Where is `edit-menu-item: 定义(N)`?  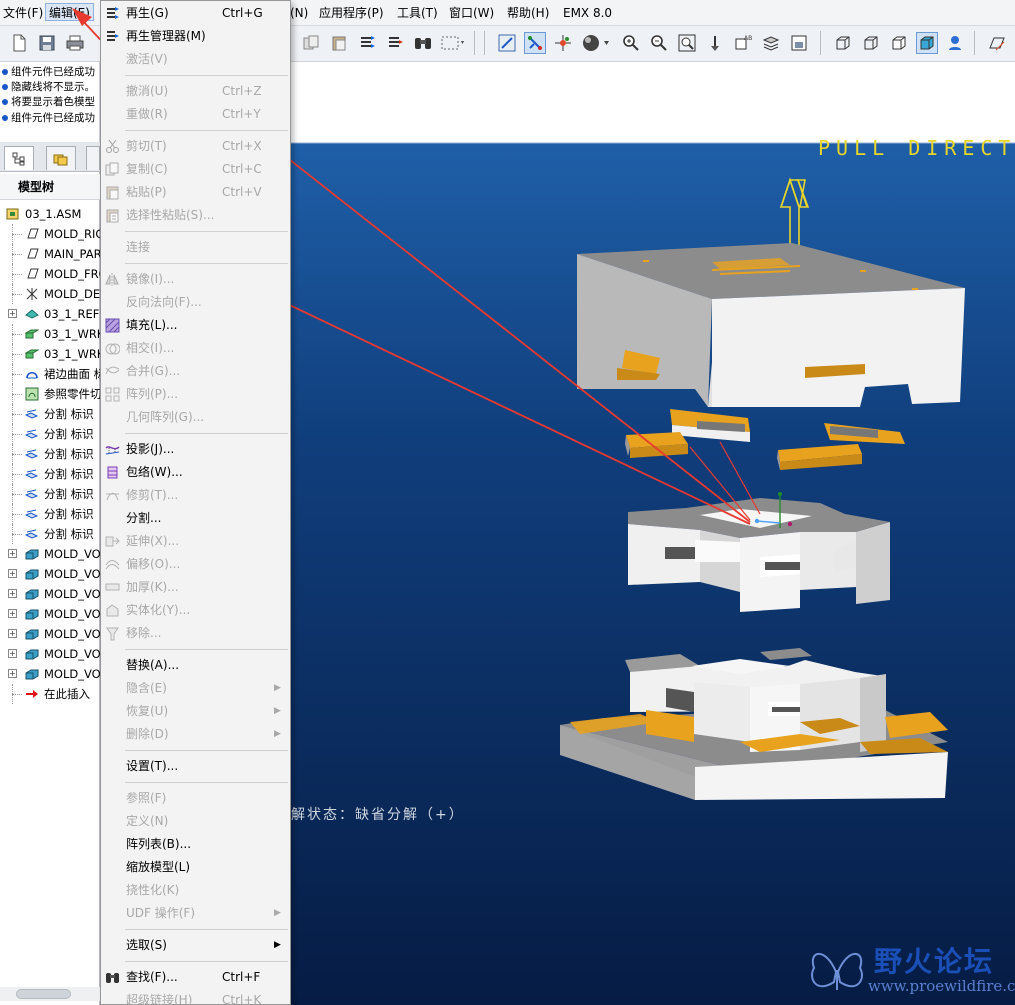 edit-menu-item: 定义(N) is located at coordinates (195, 821).